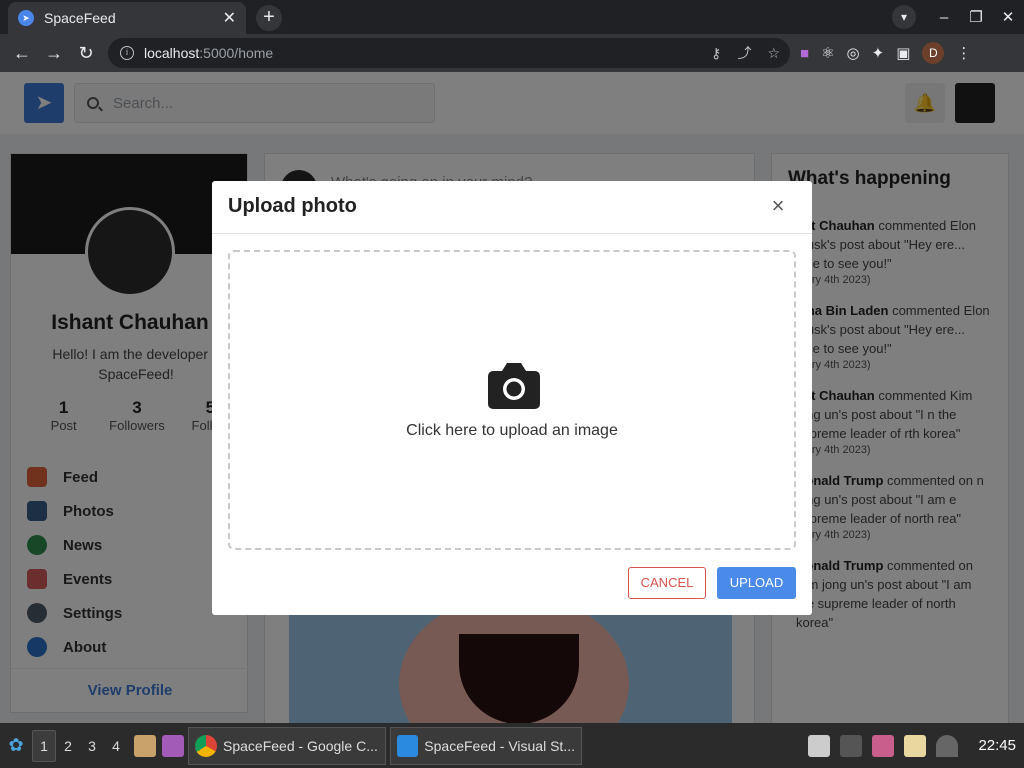 The height and width of the screenshot is (768, 1024). What do you see at coordinates (851, 745) in the screenshot?
I see `volume-icon` at bounding box center [851, 745].